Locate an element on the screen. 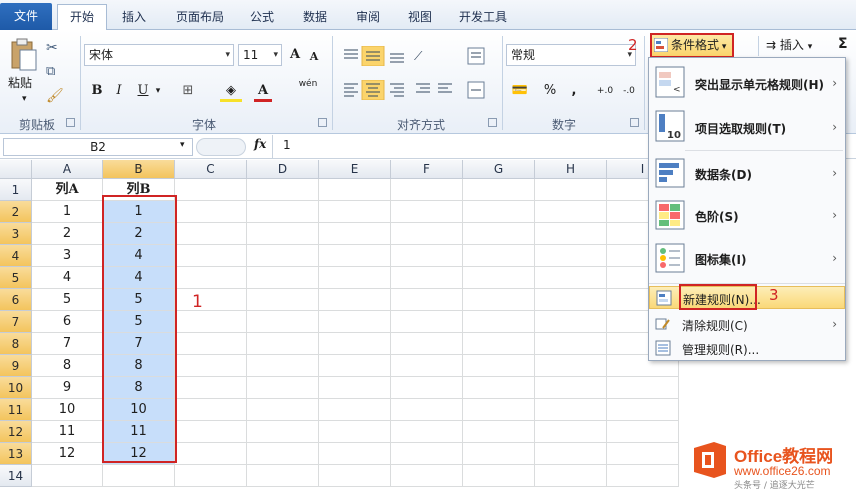  insert-function-button: fx is located at coordinates (260, 144).